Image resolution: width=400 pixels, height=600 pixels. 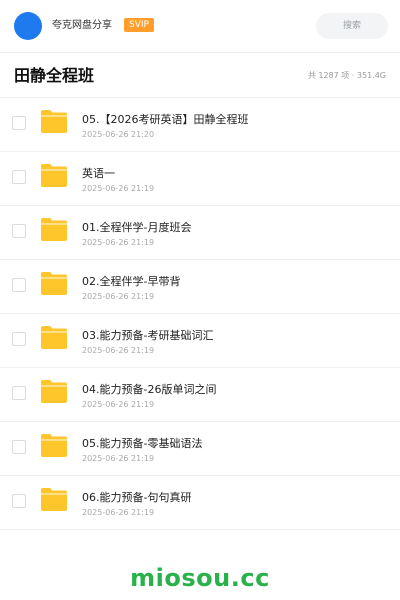 I want to click on list-item: 02.全程伴学-早带背 2025-06-26 21:19, so click(x=200, y=287).